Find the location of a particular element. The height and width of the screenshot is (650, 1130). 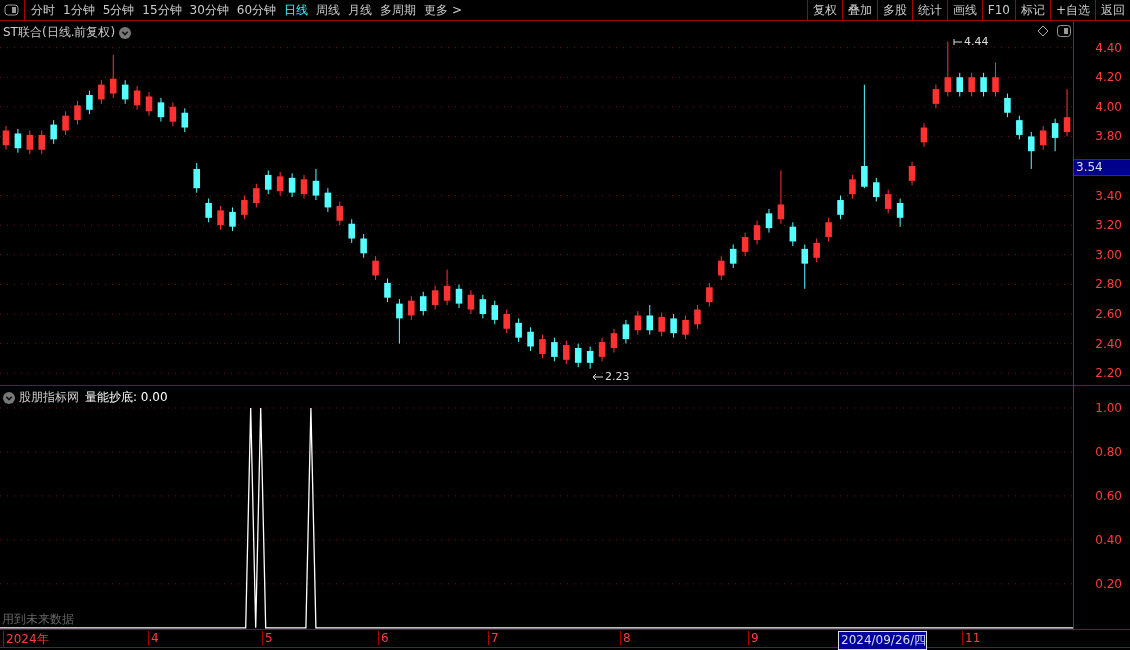

price-axis-label: 2.20 is located at coordinates (1108, 373).